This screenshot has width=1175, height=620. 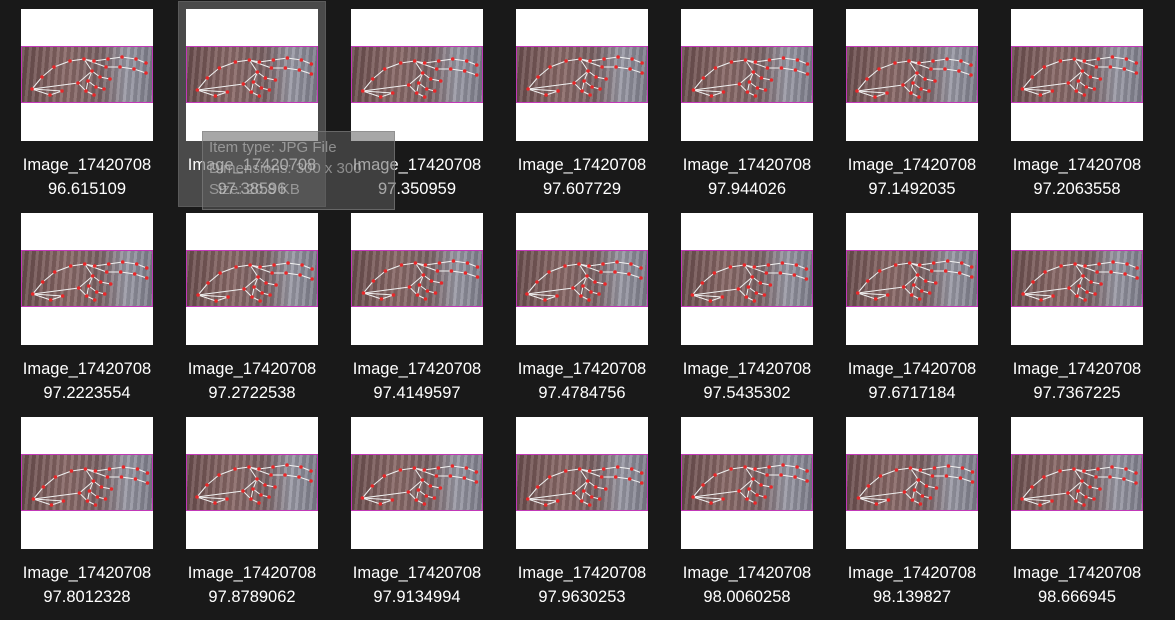 What do you see at coordinates (582, 597) in the screenshot?
I see `file-name-line-2: 97.9630253` at bounding box center [582, 597].